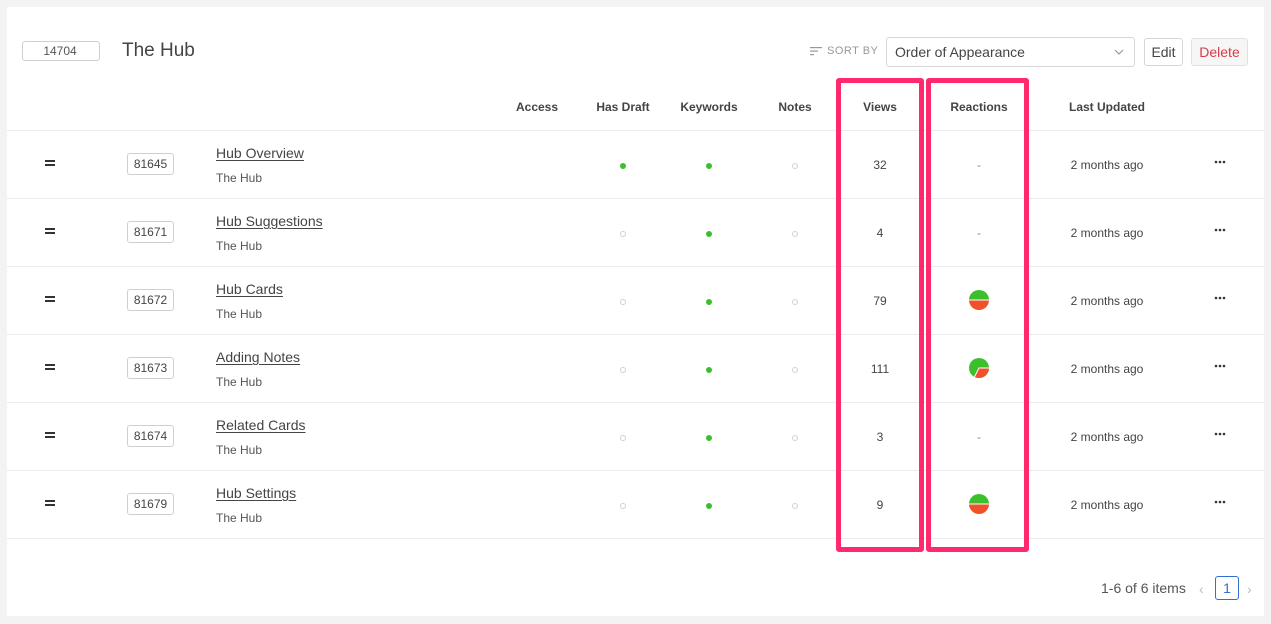  I want to click on sort-by-label: SORT BY, so click(844, 51).